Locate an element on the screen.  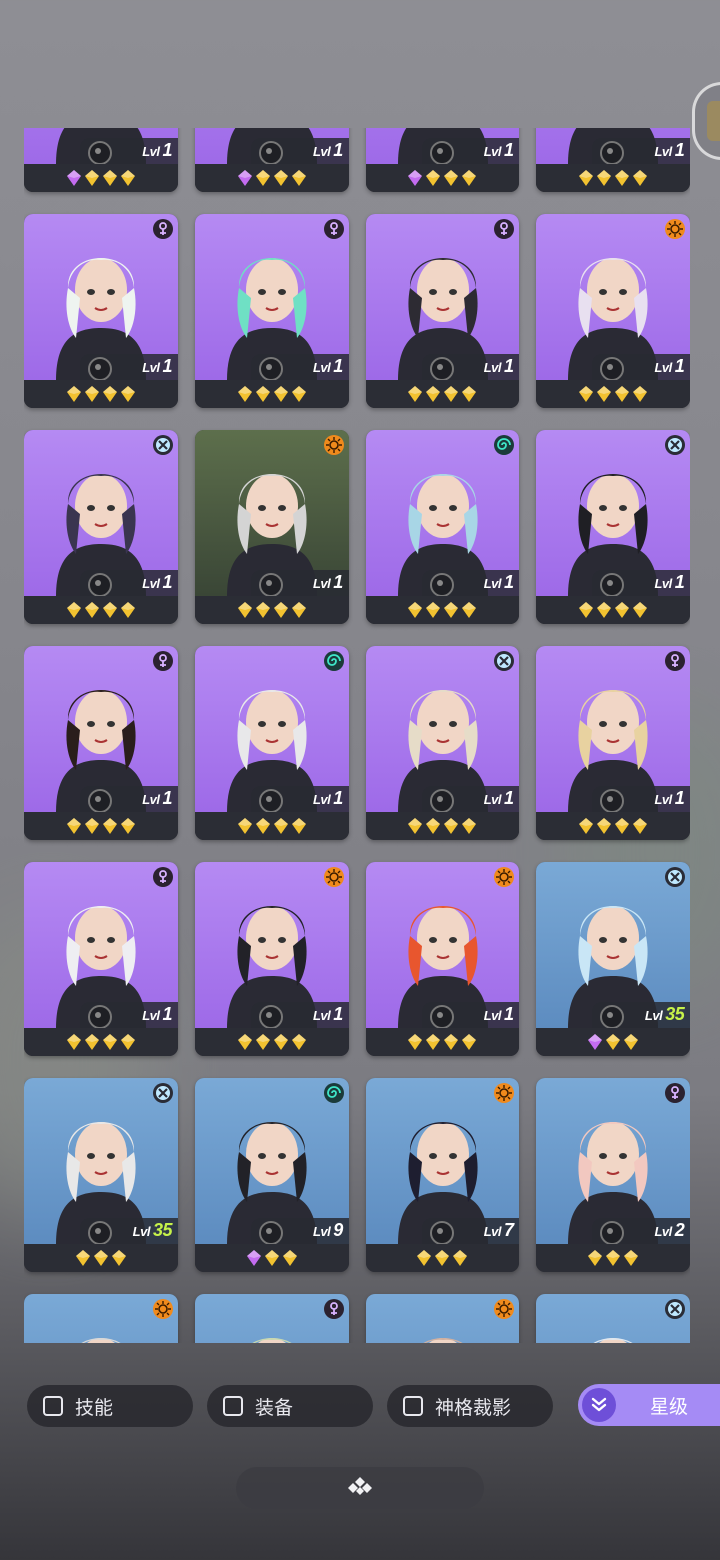
skill-filter-toggle: 技能 is located at coordinates (110, 1406).